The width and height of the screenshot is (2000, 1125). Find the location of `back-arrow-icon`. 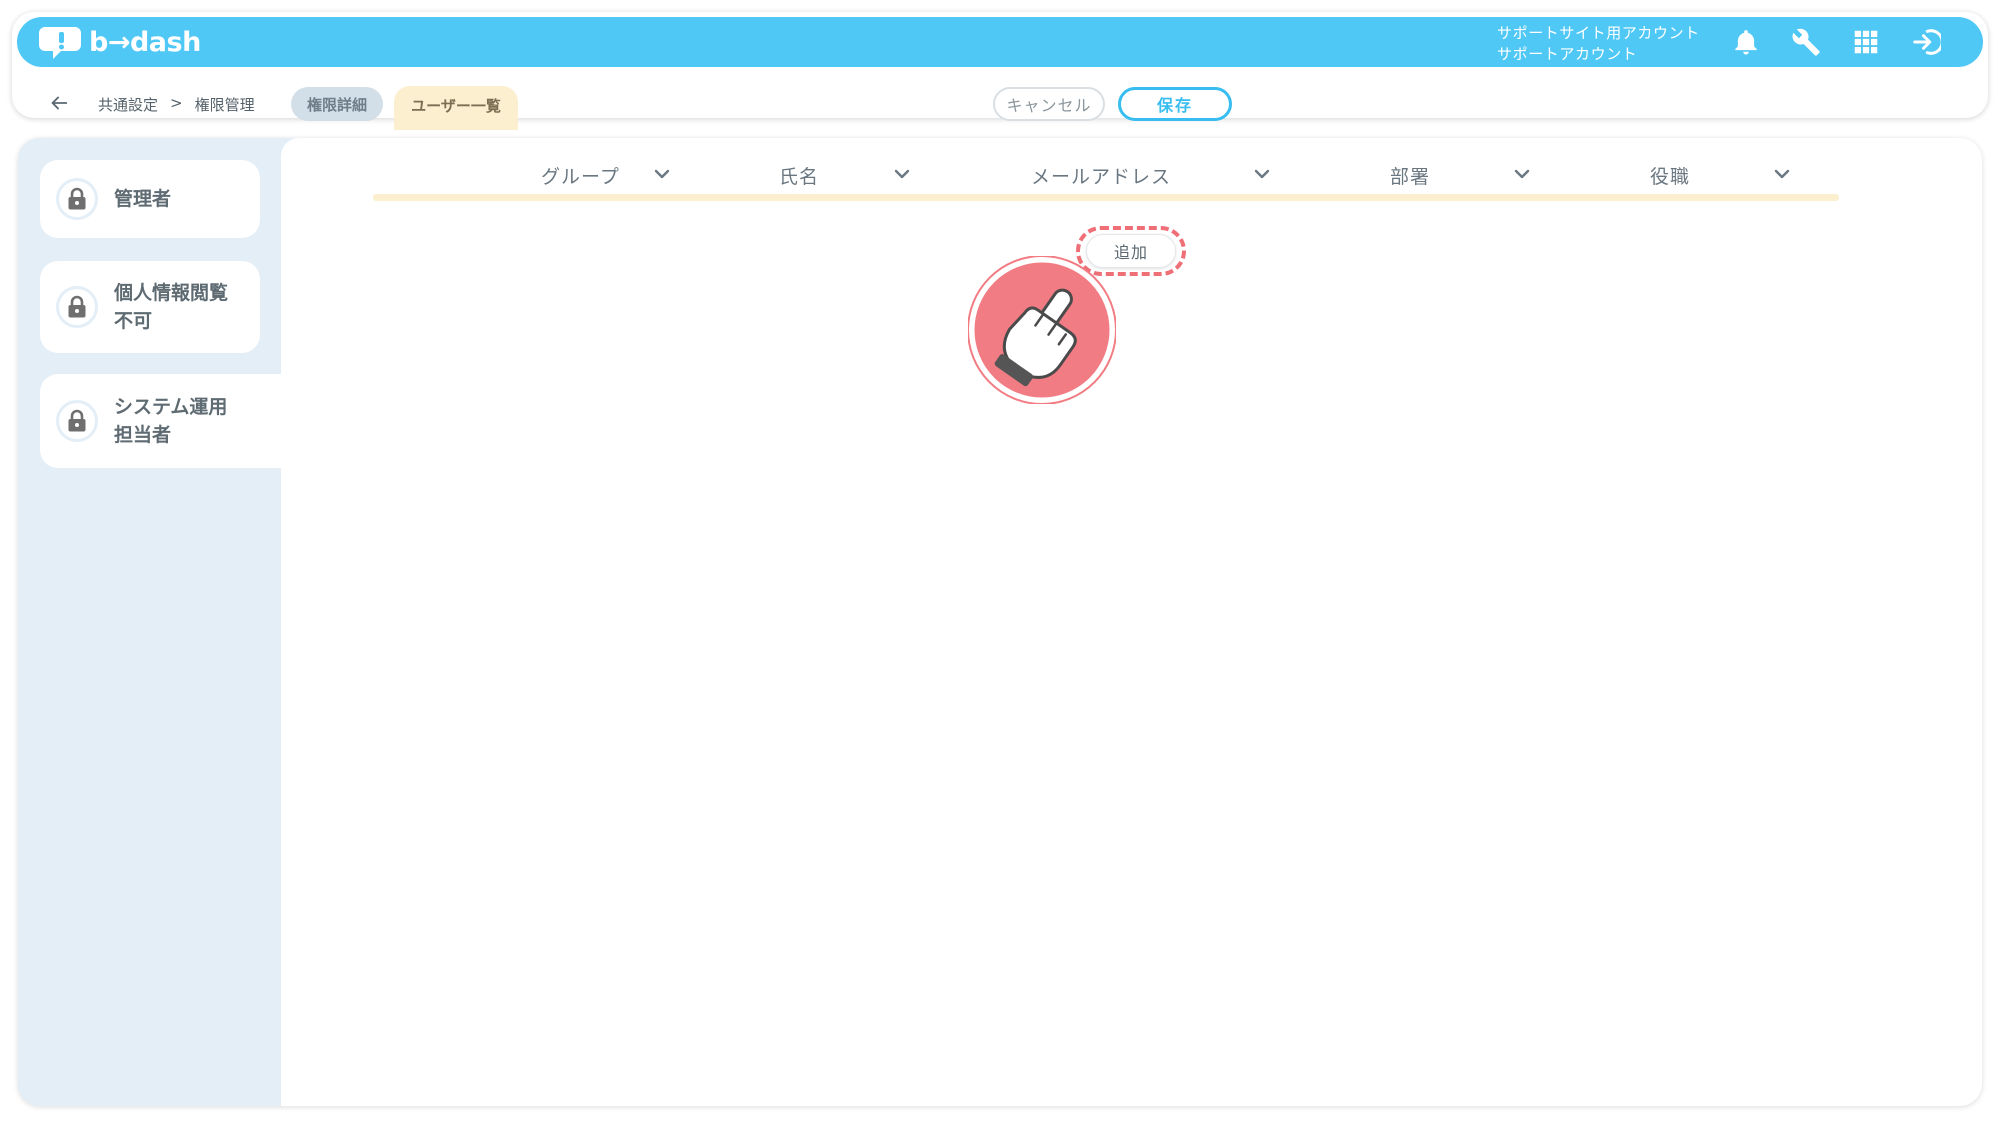

back-arrow-icon is located at coordinates (59, 103).